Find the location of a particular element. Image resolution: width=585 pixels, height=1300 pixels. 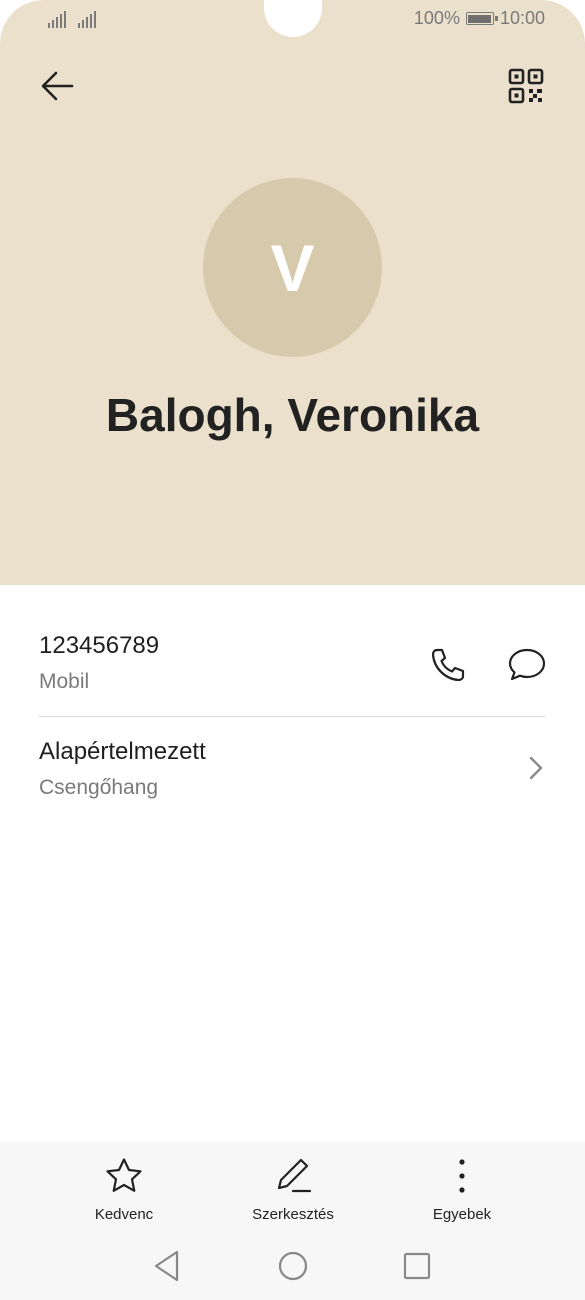

message-button is located at coordinates (527, 665).